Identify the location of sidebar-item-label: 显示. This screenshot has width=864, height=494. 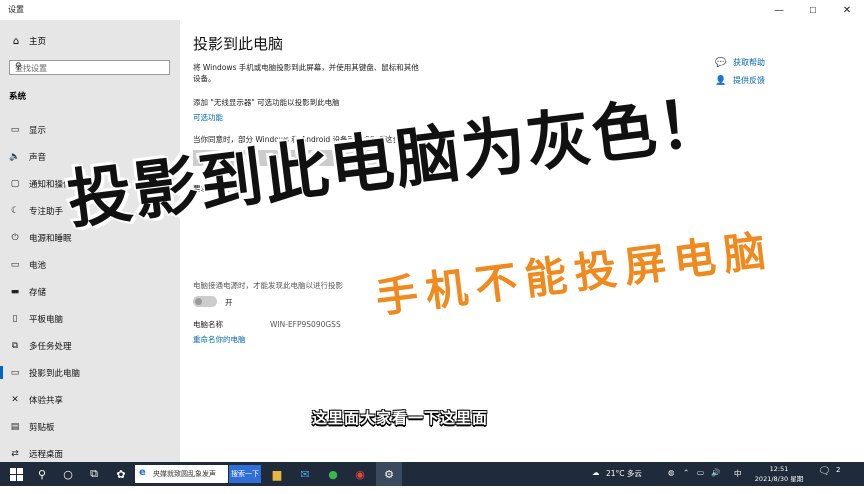
(38, 130).